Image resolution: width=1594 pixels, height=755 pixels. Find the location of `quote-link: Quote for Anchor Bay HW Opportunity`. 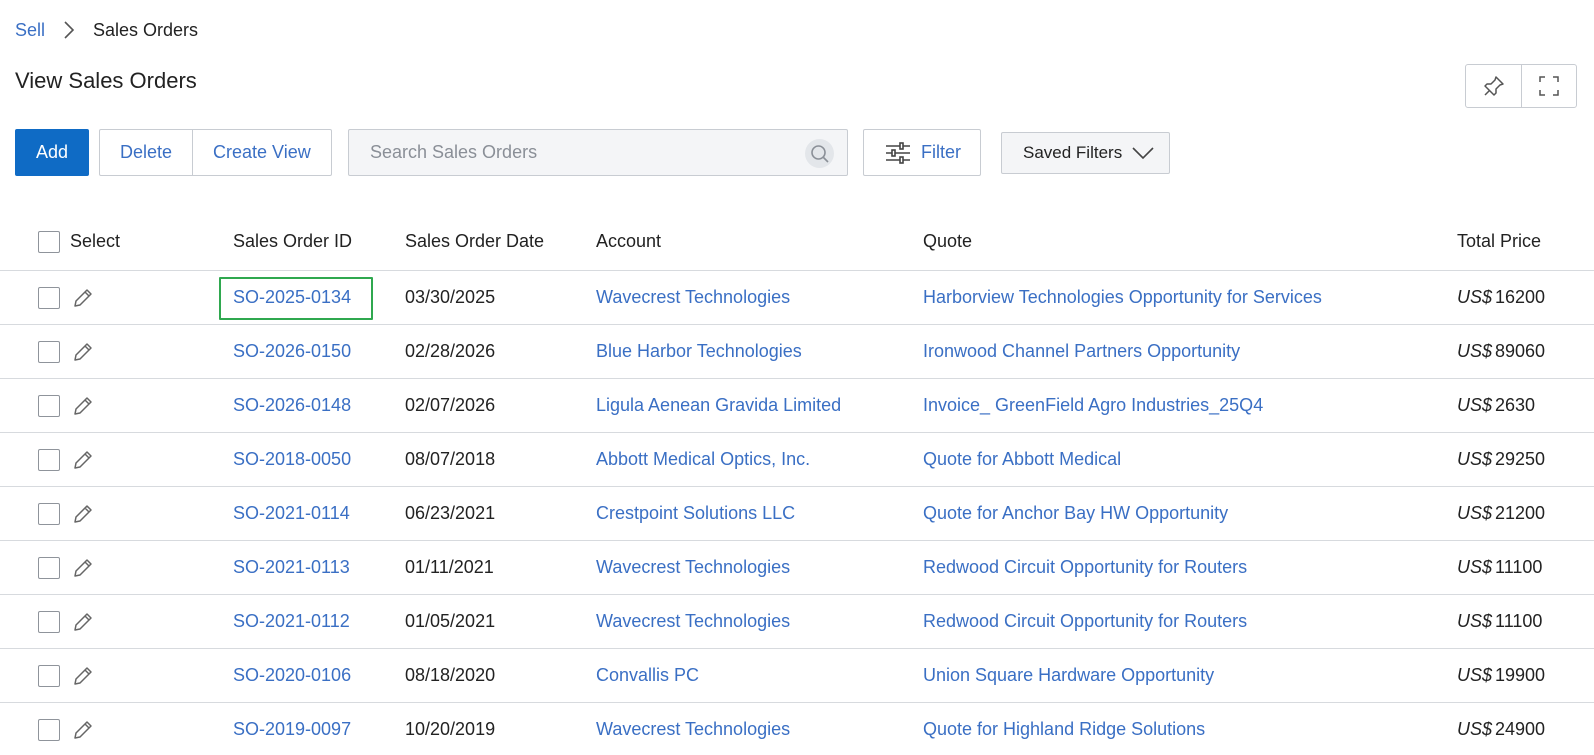

quote-link: Quote for Anchor Bay HW Opportunity is located at coordinates (1075, 513).